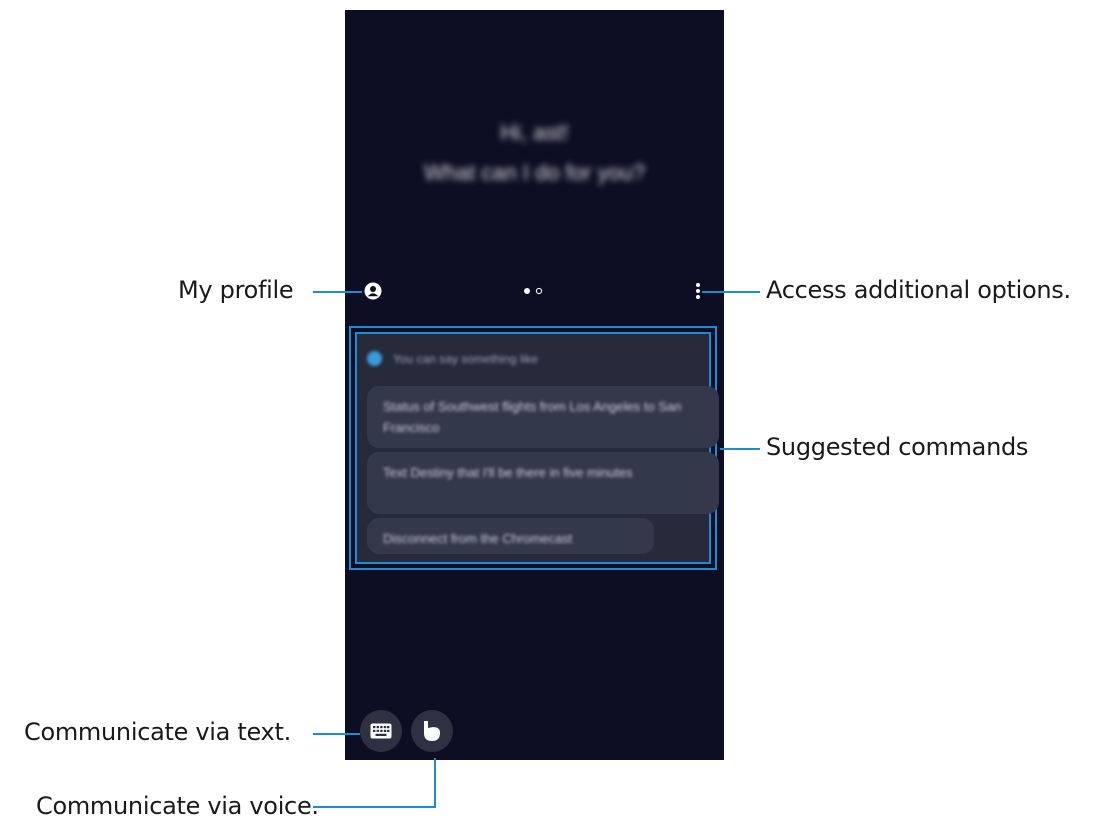  I want to click on bixby-logo-icon, so click(374, 358).